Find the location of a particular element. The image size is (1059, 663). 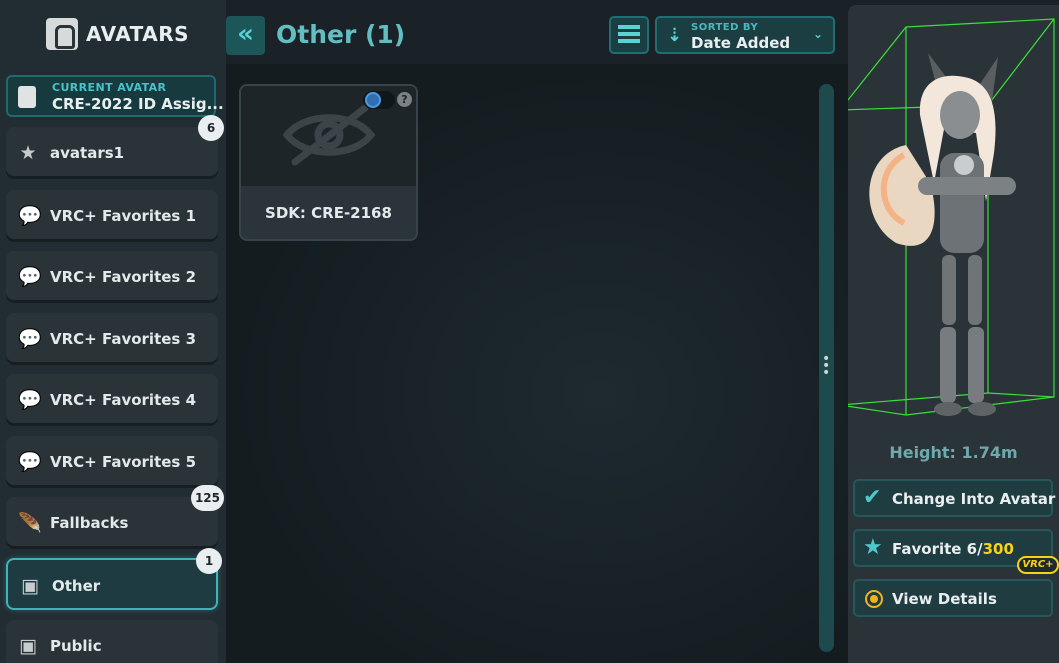

sort-value: Date Added is located at coordinates (741, 43).